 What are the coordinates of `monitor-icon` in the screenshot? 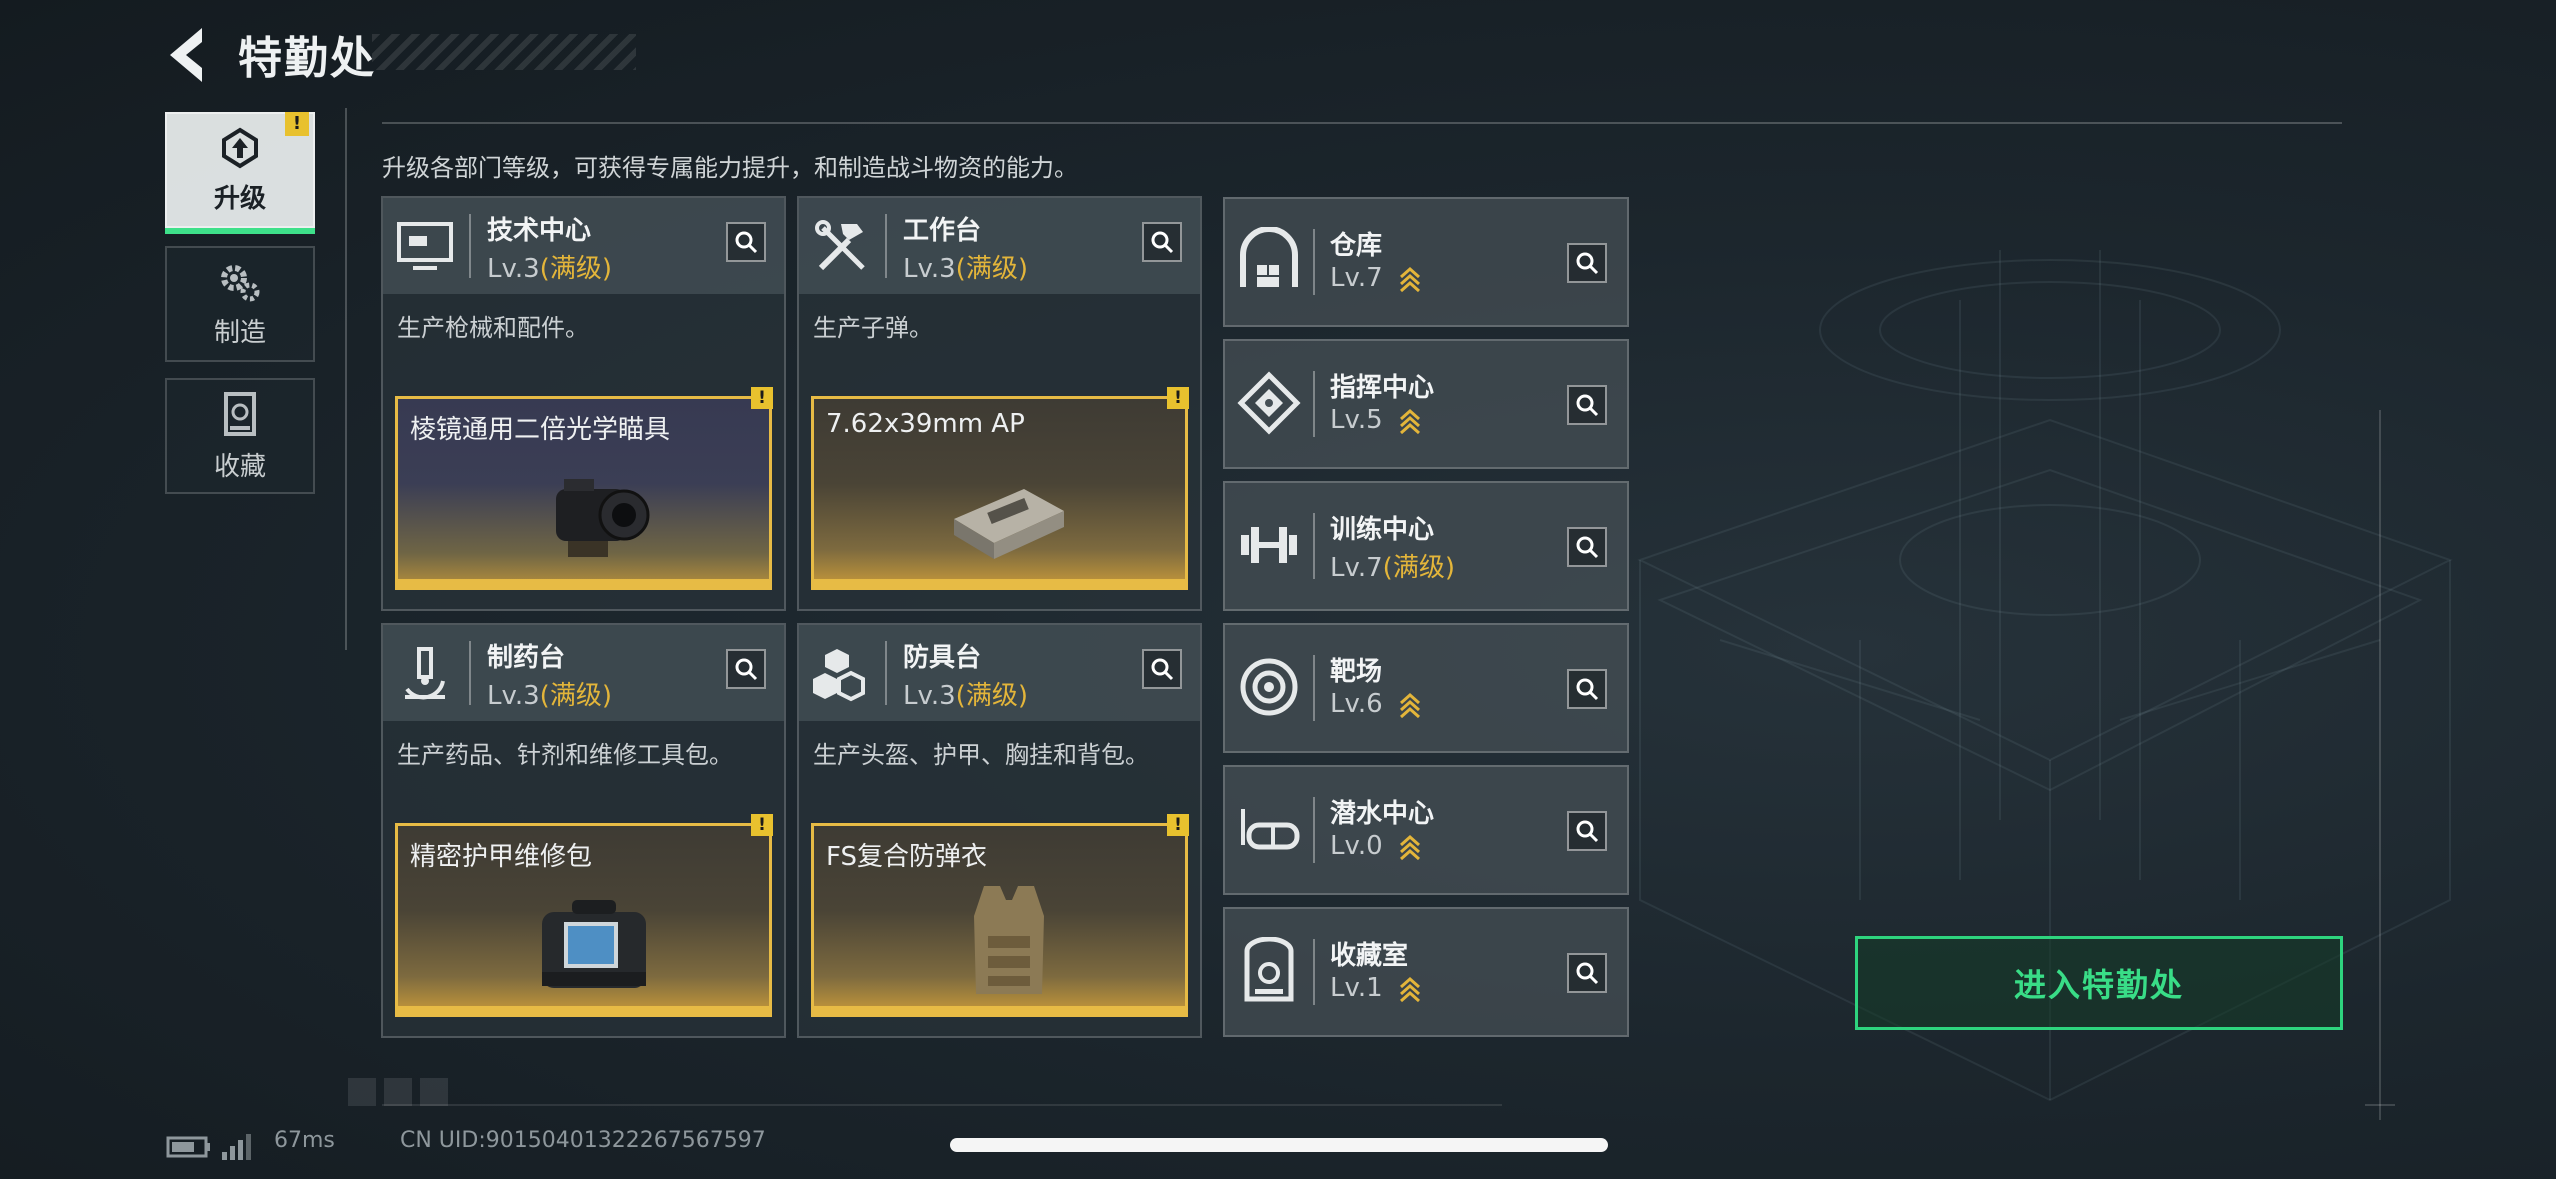 It's located at (425, 246).